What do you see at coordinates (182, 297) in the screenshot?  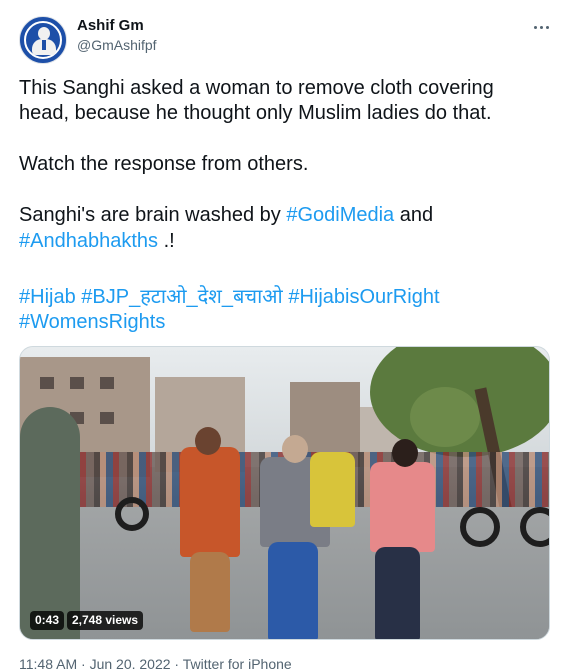 I see `hashtag-link: #BJP_हटाओ_देश_बचाओ` at bounding box center [182, 297].